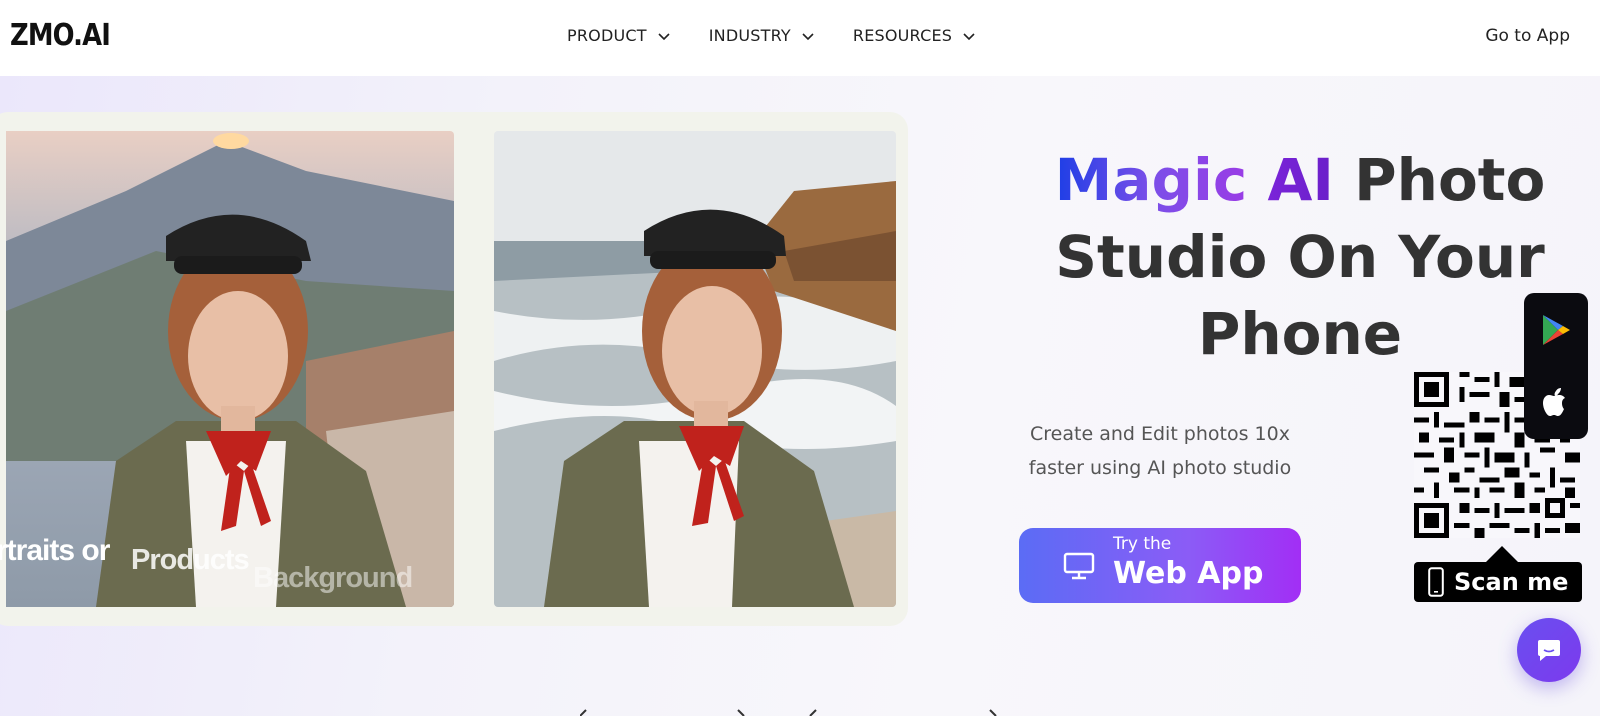 This screenshot has width=1600, height=716. What do you see at coordinates (1151, 180) in the screenshot?
I see `hero-title-magic: Magic` at bounding box center [1151, 180].